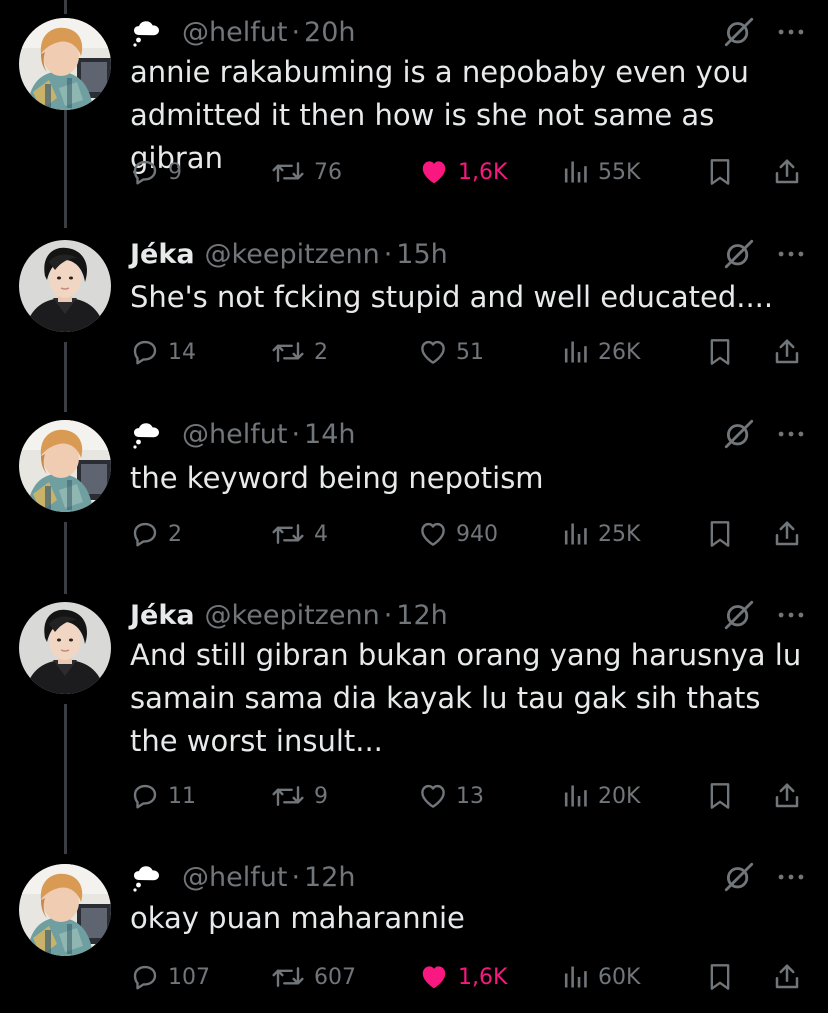 This screenshot has height=1013, width=828. I want to click on repost-count: 76, so click(328, 172).